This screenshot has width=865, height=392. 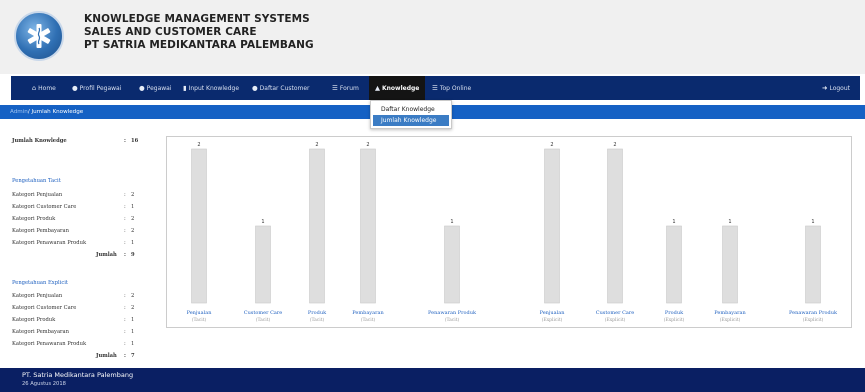 What do you see at coordinates (87, 233) in the screenshot?
I see `tacit-row: Kategori Pembayaran:2` at bounding box center [87, 233].